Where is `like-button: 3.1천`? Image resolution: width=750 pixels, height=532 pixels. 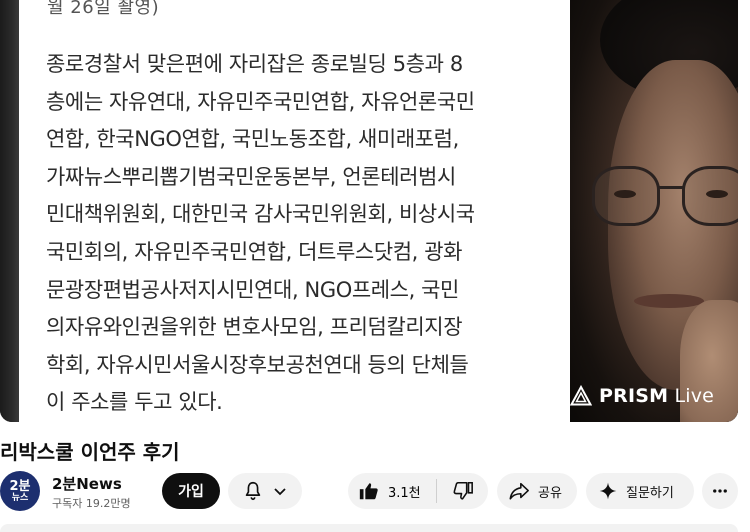 like-button: 3.1천 is located at coordinates (392, 491).